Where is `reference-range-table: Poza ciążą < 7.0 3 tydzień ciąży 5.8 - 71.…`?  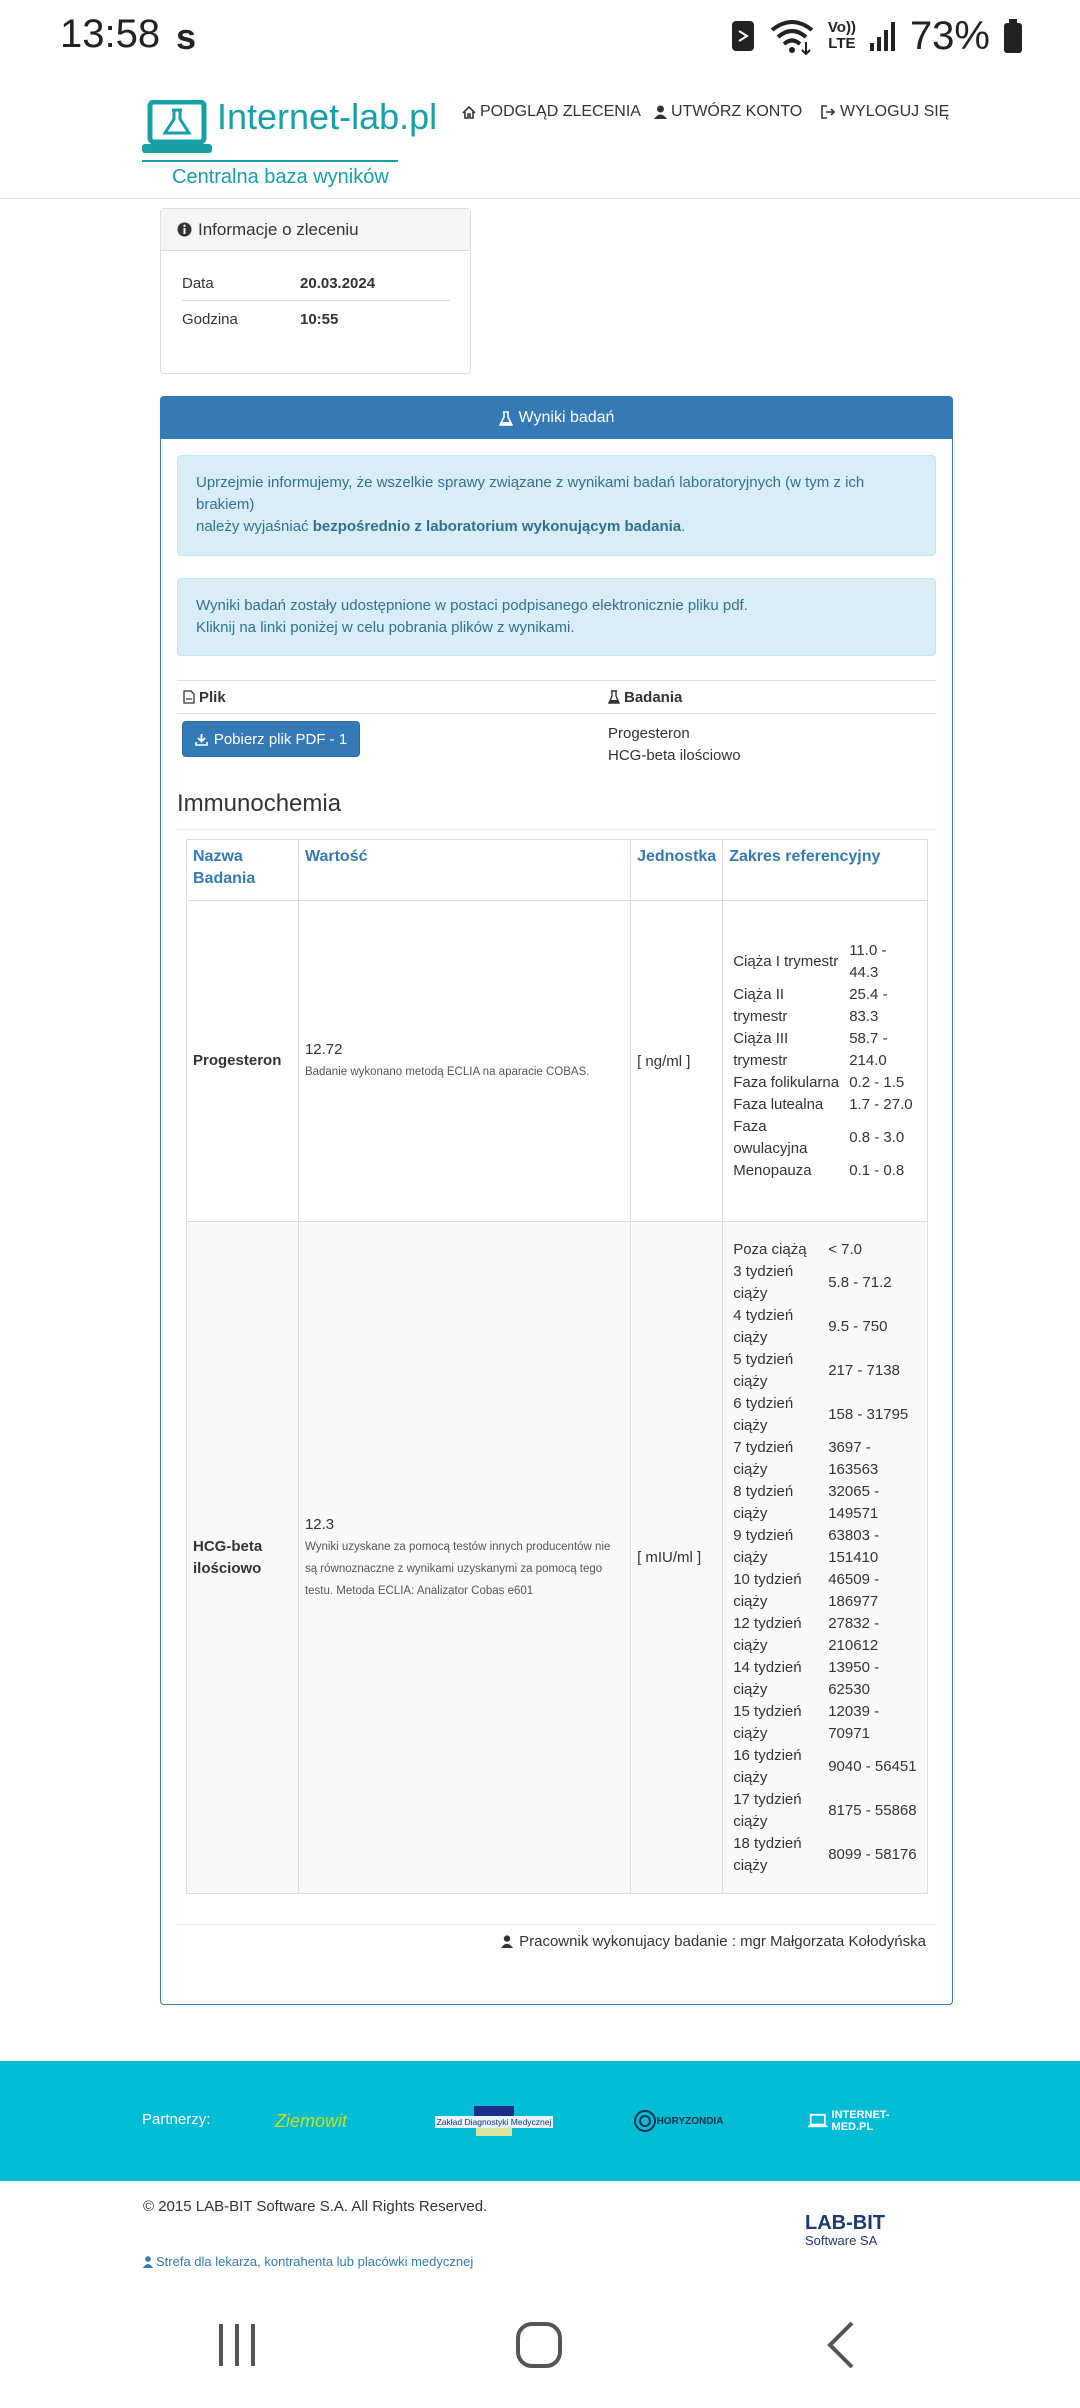 reference-range-table: Poza ciążą < 7.0 3 tydzień ciąży 5.8 - 71.… is located at coordinates (825, 1557).